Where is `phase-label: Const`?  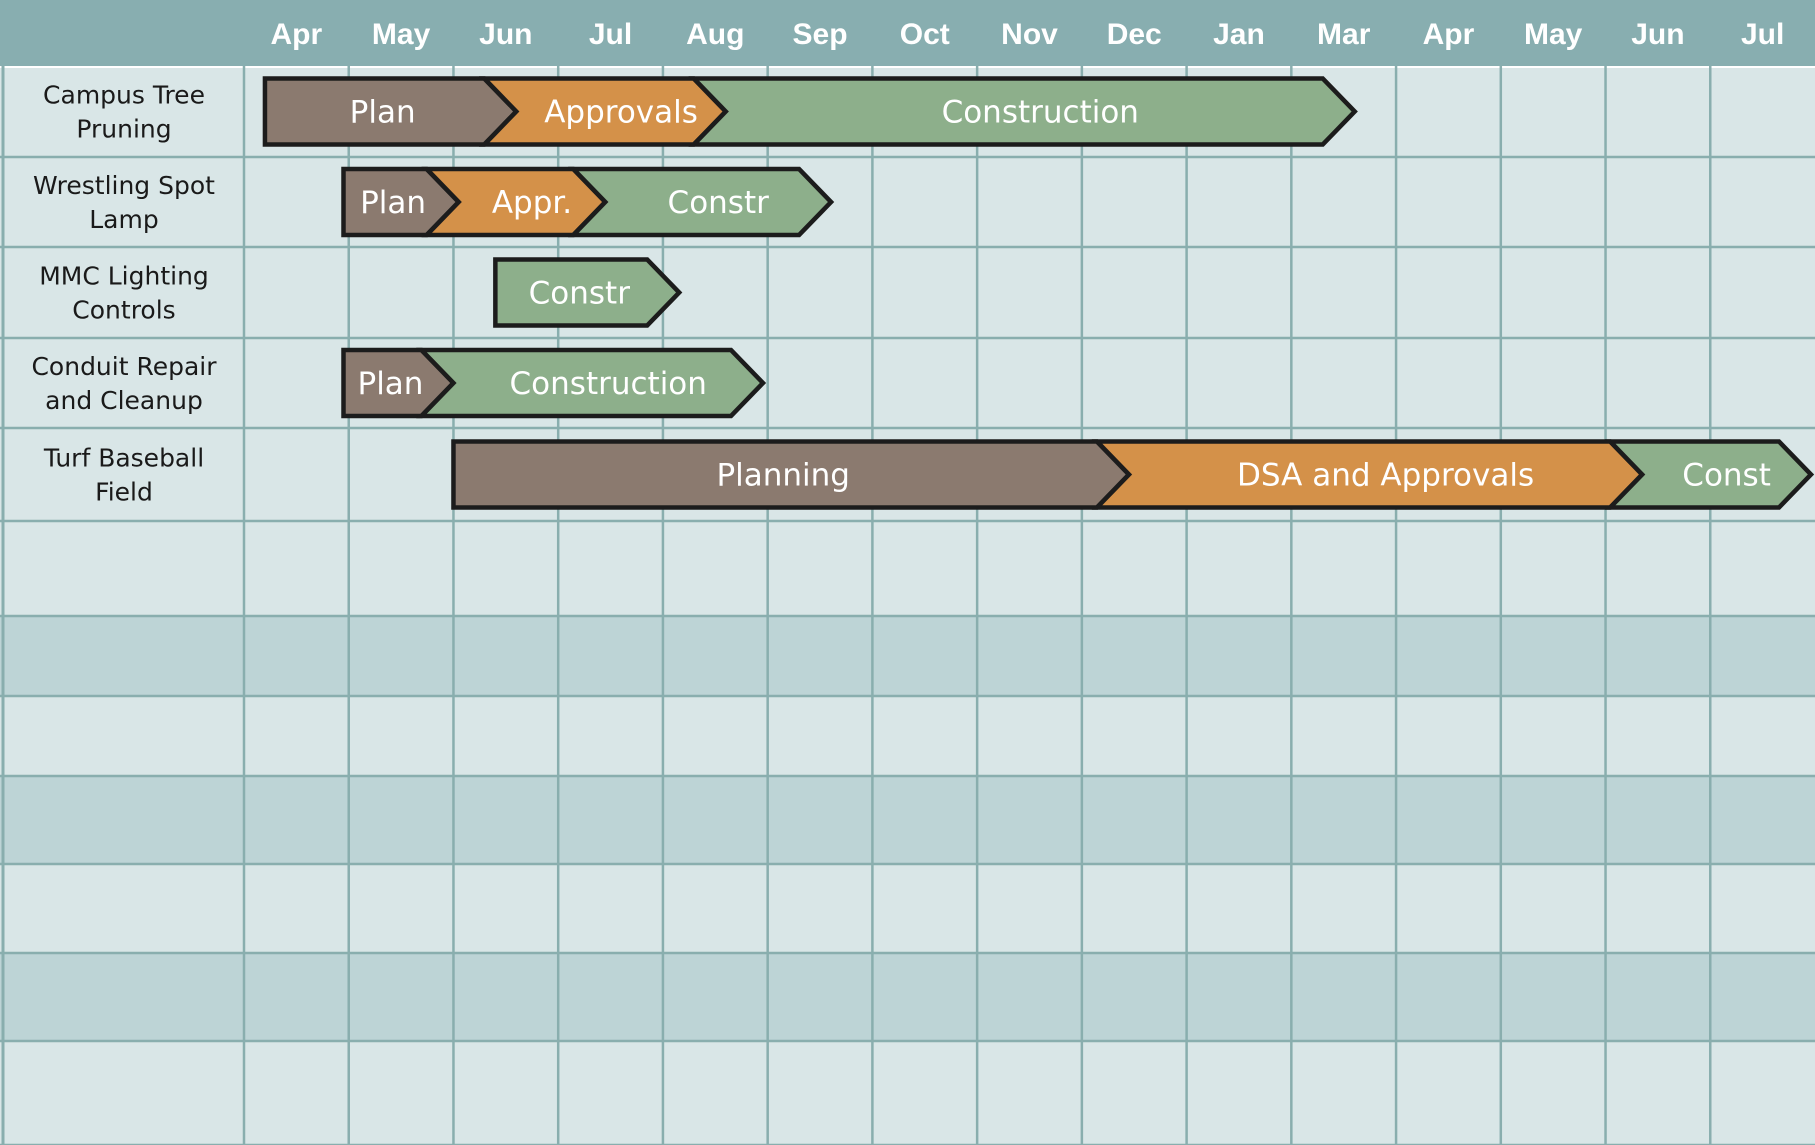
phase-label: Const is located at coordinates (1726, 476).